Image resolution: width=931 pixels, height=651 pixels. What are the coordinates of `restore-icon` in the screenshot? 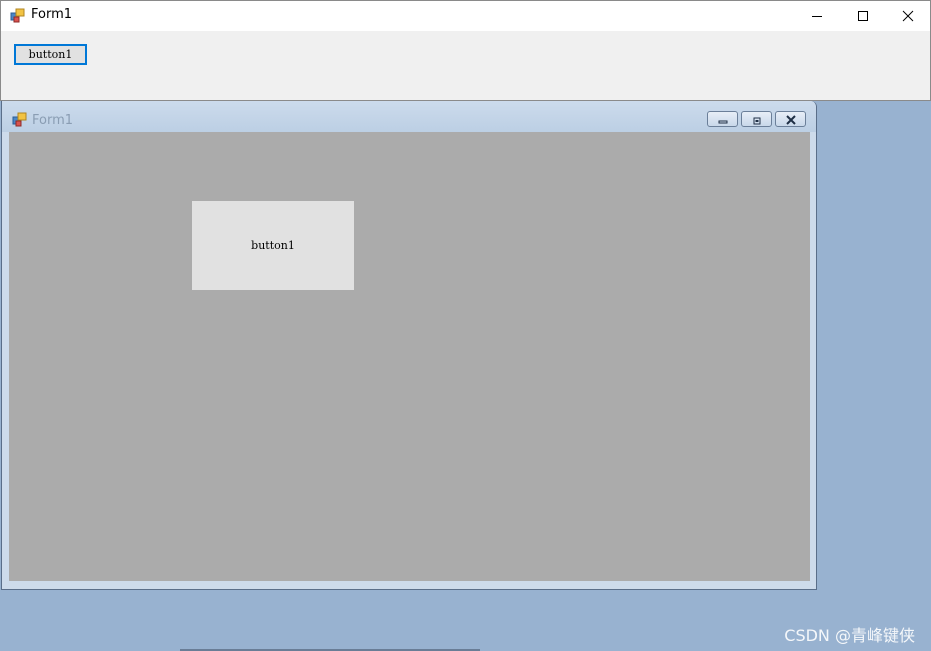 It's located at (757, 119).